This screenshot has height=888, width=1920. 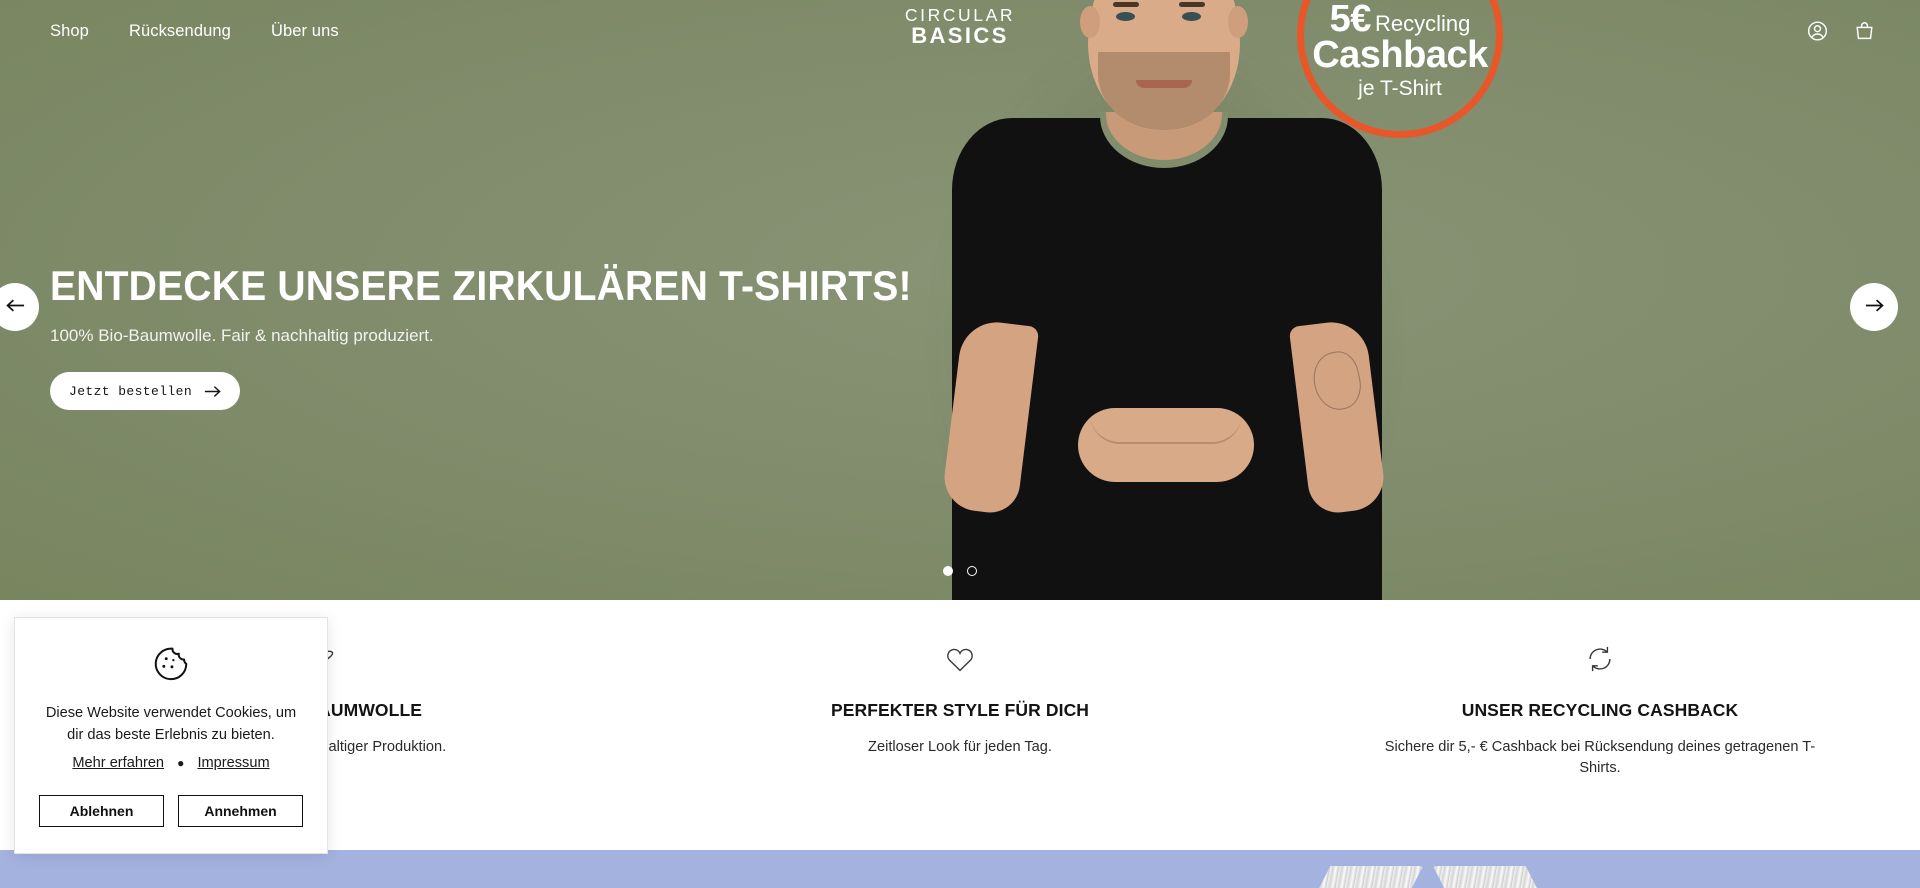 I want to click on user-circle-icon, so click(x=1817, y=31).